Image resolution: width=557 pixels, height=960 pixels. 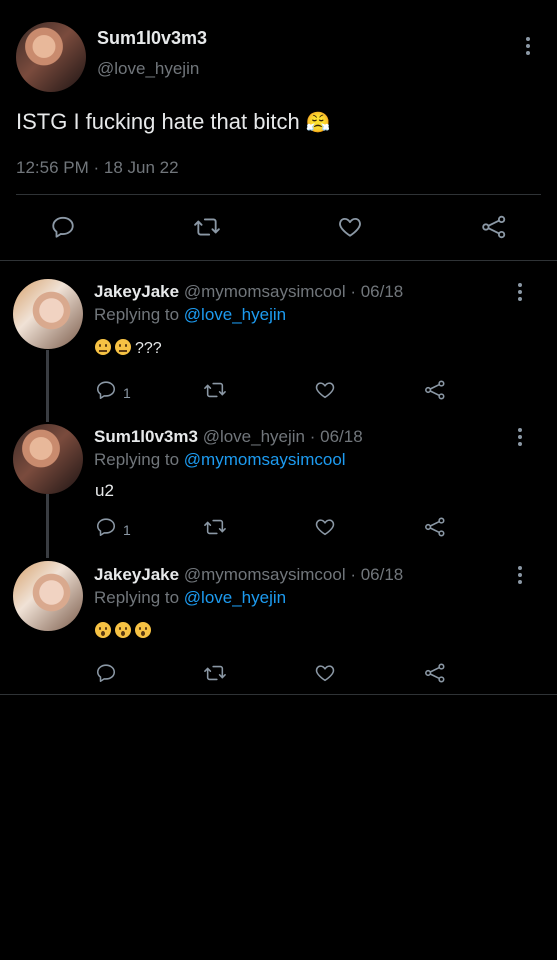 What do you see at coordinates (146, 436) in the screenshot?
I see `reply-display-name: Sum1l0v3m3` at bounding box center [146, 436].